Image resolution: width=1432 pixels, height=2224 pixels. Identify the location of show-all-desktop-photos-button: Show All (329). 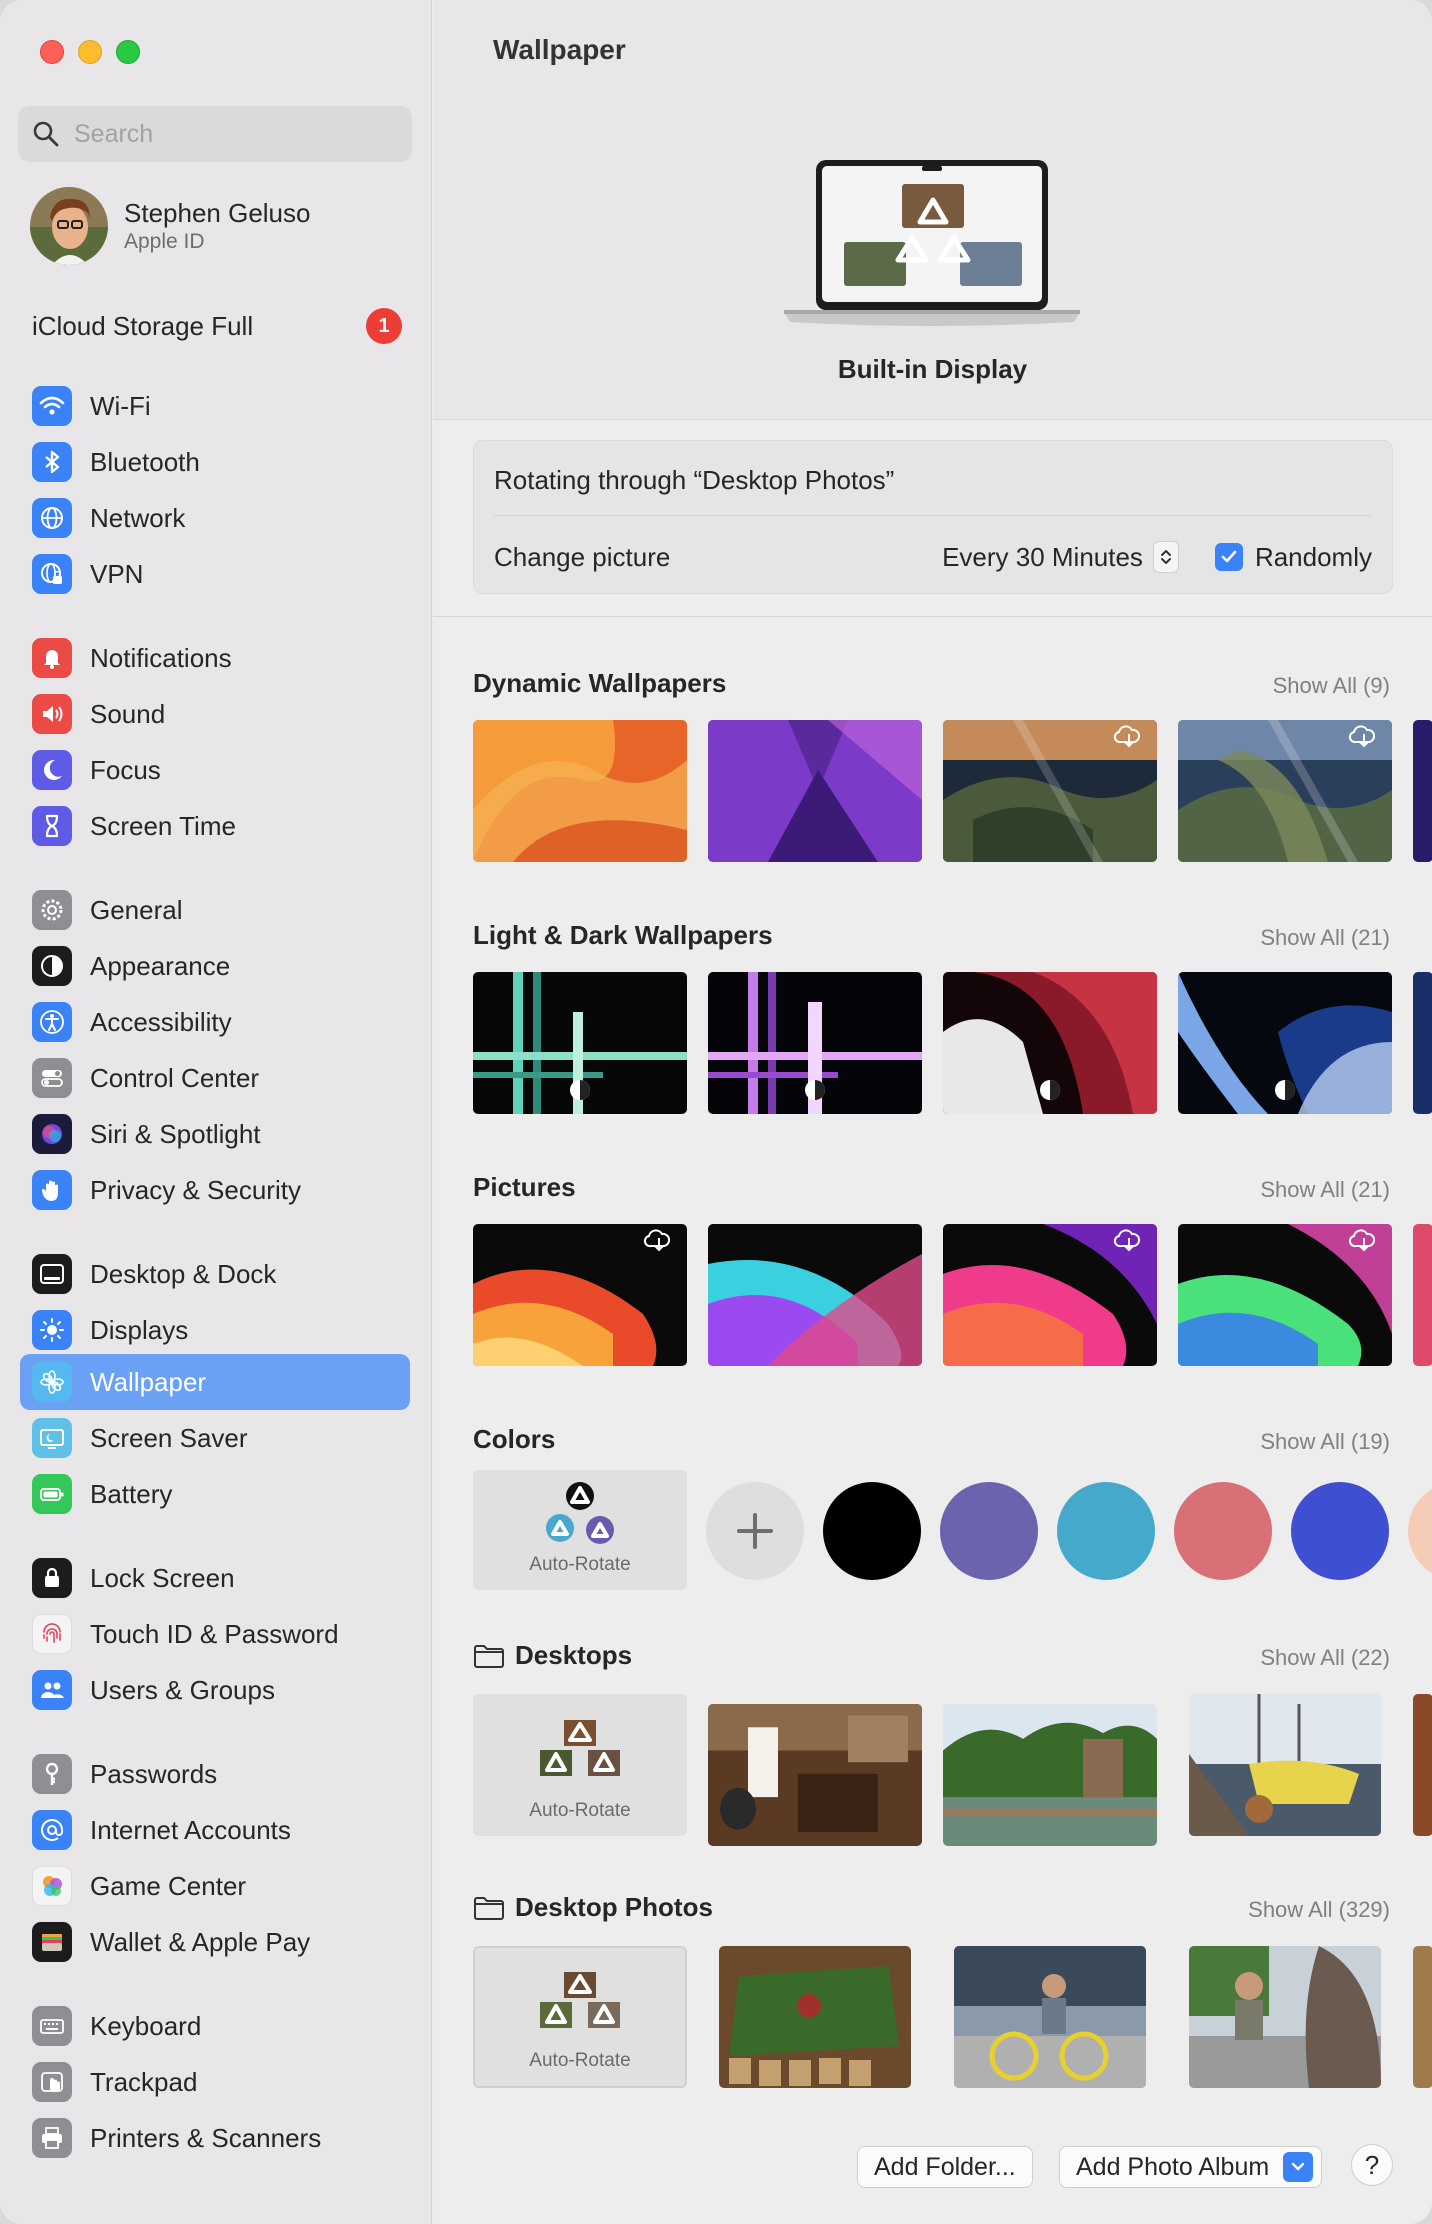
(1319, 1910).